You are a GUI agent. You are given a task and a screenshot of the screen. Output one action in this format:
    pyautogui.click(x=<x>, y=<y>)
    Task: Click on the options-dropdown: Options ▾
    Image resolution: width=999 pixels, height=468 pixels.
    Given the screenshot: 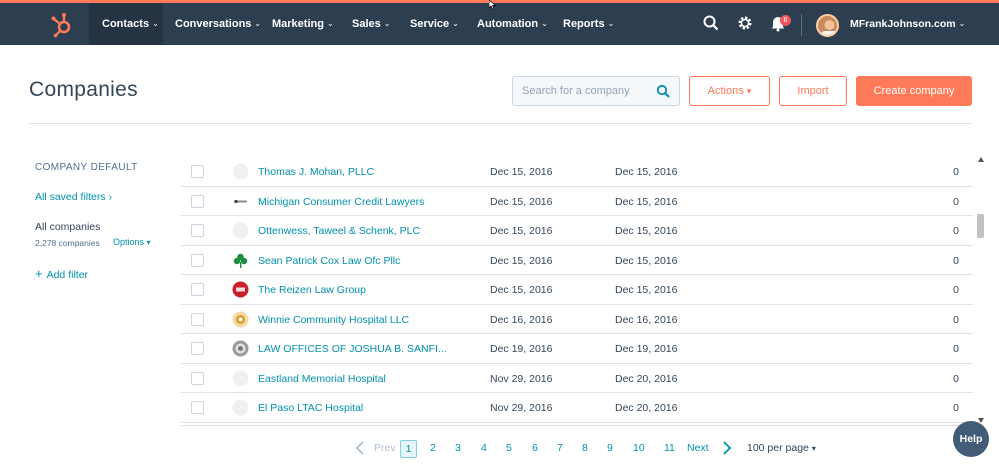 What is the action you would take?
    pyautogui.click(x=132, y=242)
    